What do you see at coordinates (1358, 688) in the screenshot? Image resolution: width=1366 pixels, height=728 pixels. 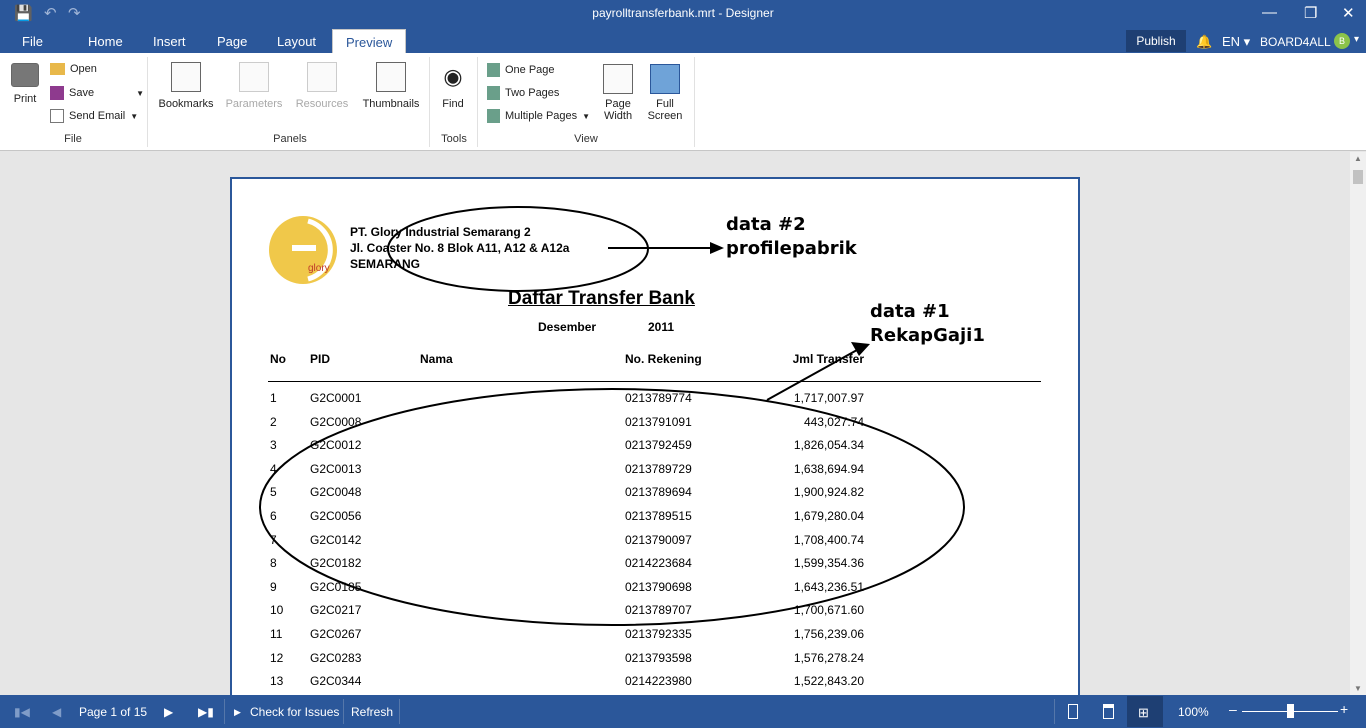 I see `scroll-down-icon: ▼` at bounding box center [1358, 688].